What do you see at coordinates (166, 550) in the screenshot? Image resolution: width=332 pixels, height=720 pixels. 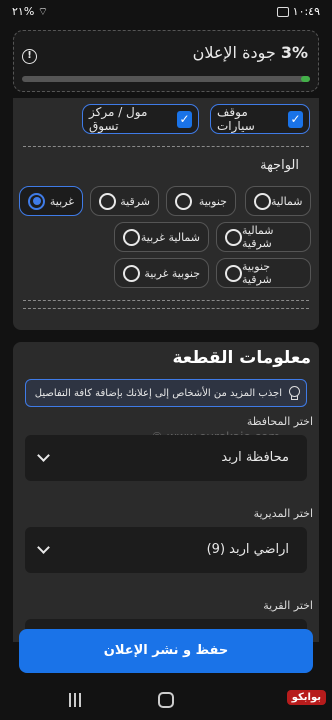 I see `directorate-select: اراضي اربد (9)` at bounding box center [166, 550].